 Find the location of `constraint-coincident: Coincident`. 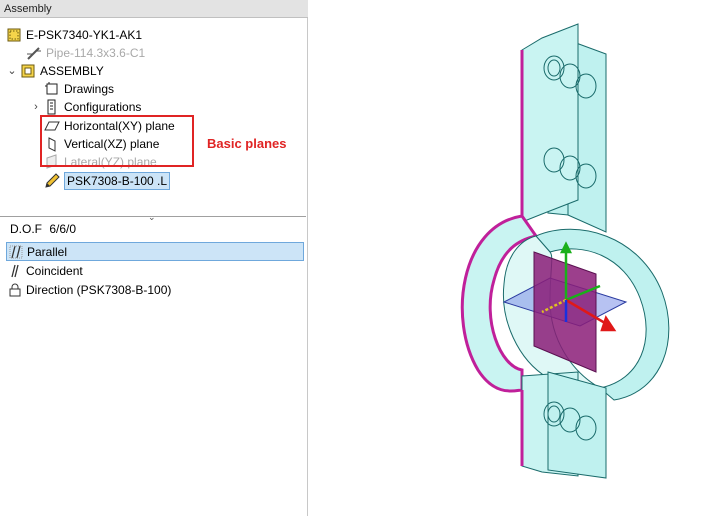

constraint-coincident: Coincident is located at coordinates (155, 270).